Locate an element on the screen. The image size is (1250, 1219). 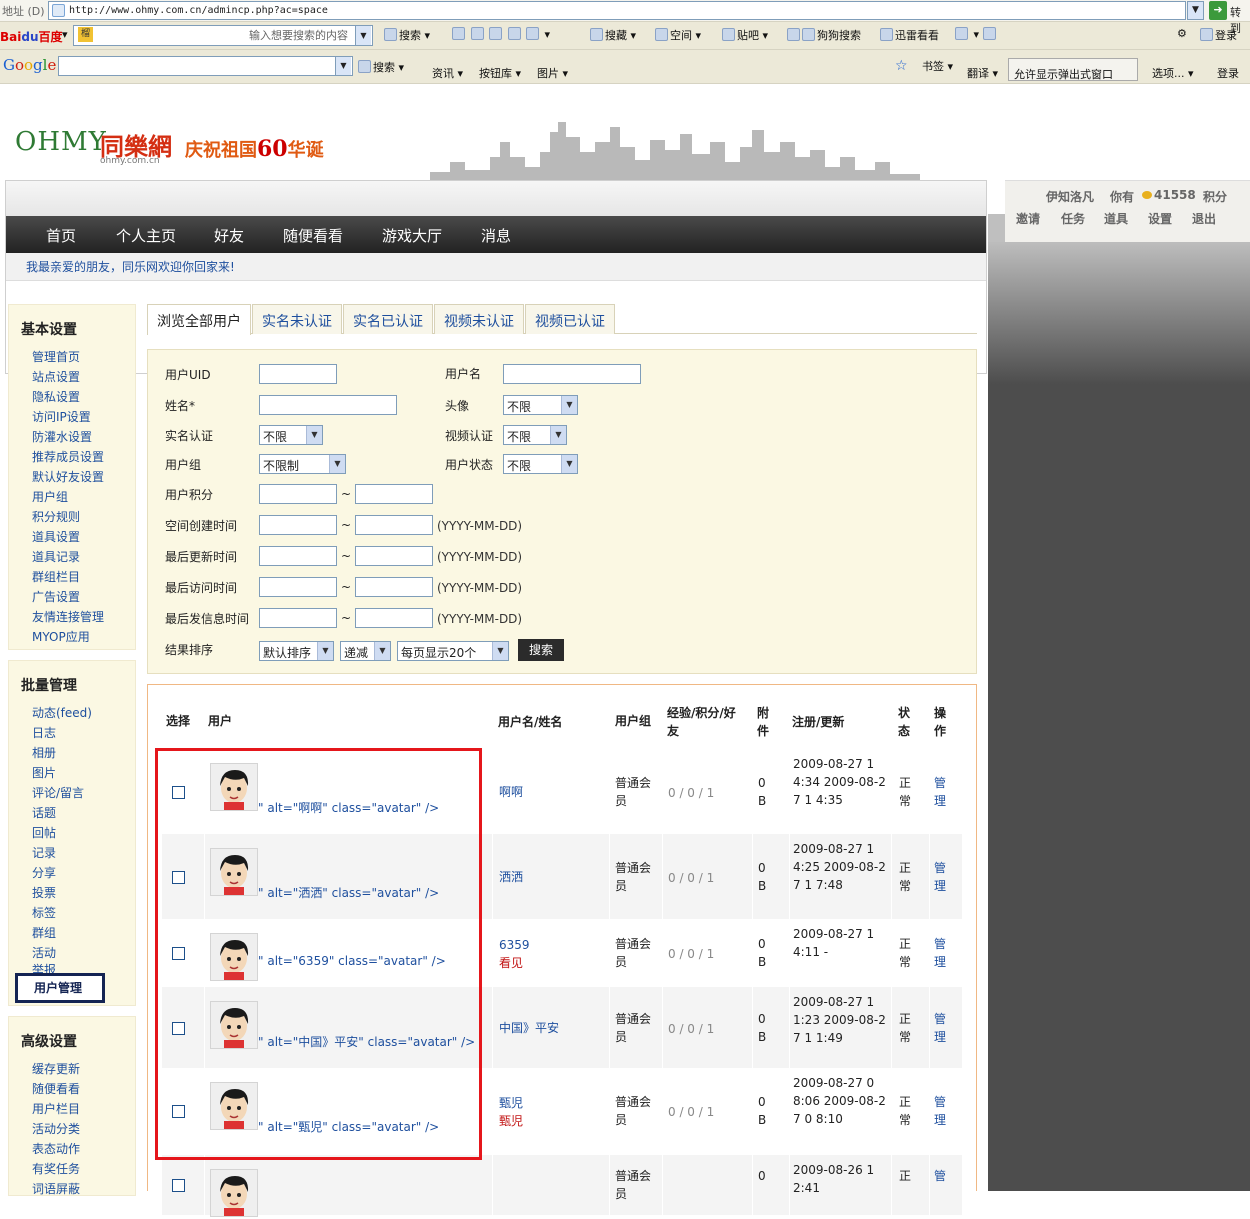
sidebar-item-events: 活动 is located at coordinates (72, 953).